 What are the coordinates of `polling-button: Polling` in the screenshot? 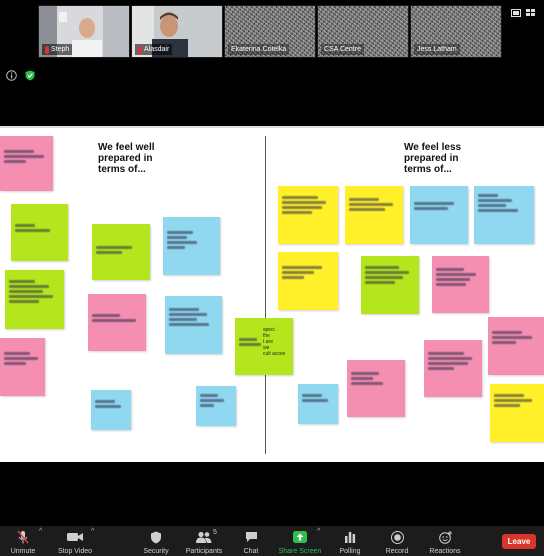 It's located at (350, 541).